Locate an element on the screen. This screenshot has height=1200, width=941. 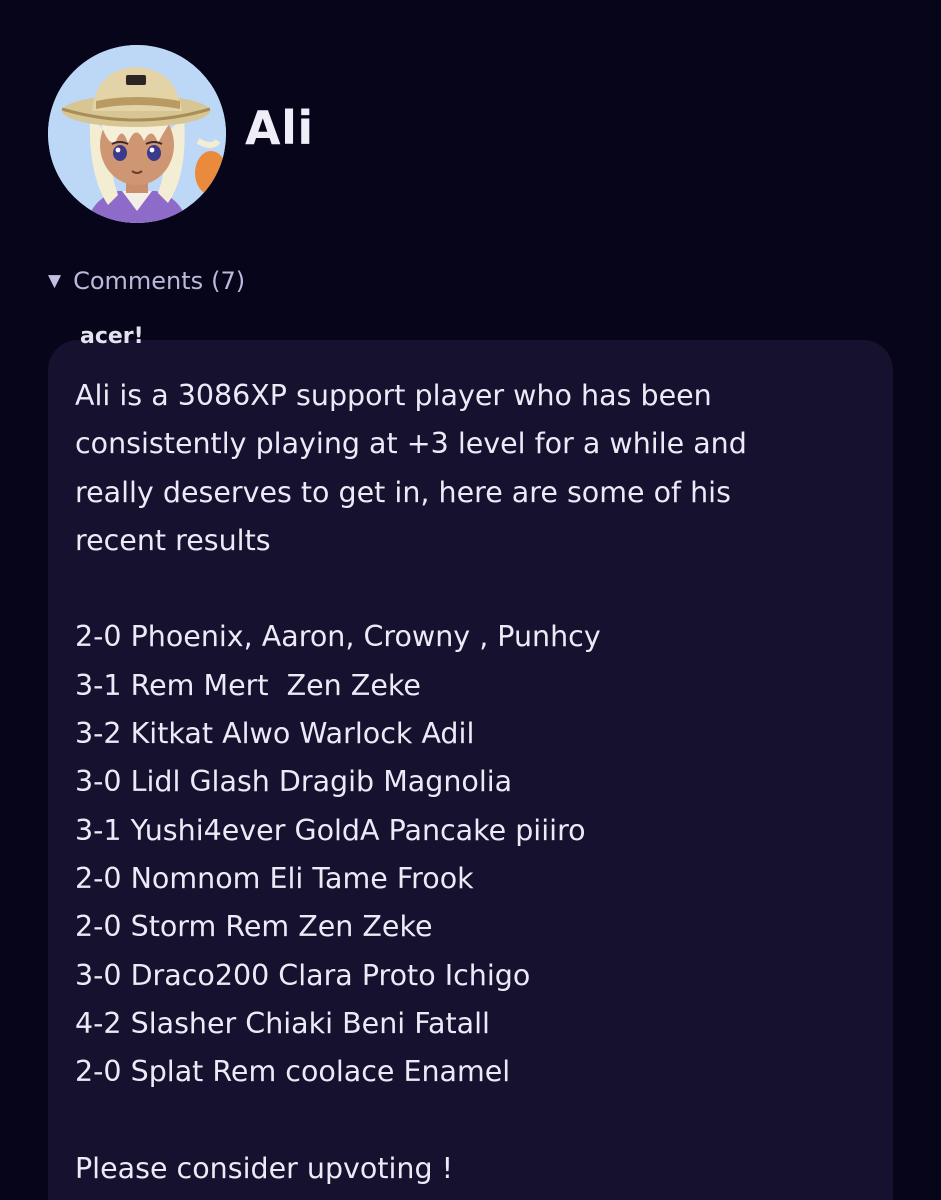
triangle-down-icon: ▼ is located at coordinates (55, 280).